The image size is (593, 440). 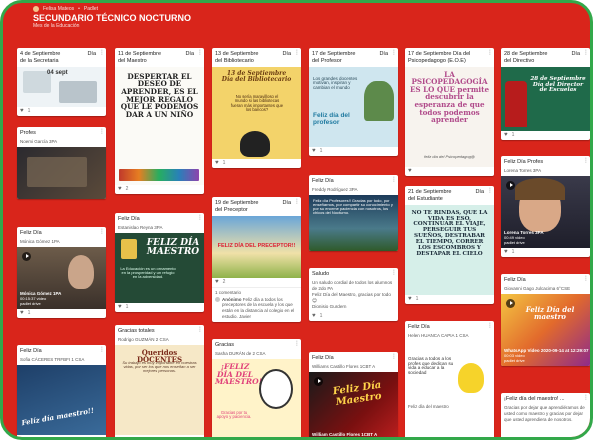 I want to click on breadcrumb-owner: Felisa Mateos, so click(x=58, y=9).